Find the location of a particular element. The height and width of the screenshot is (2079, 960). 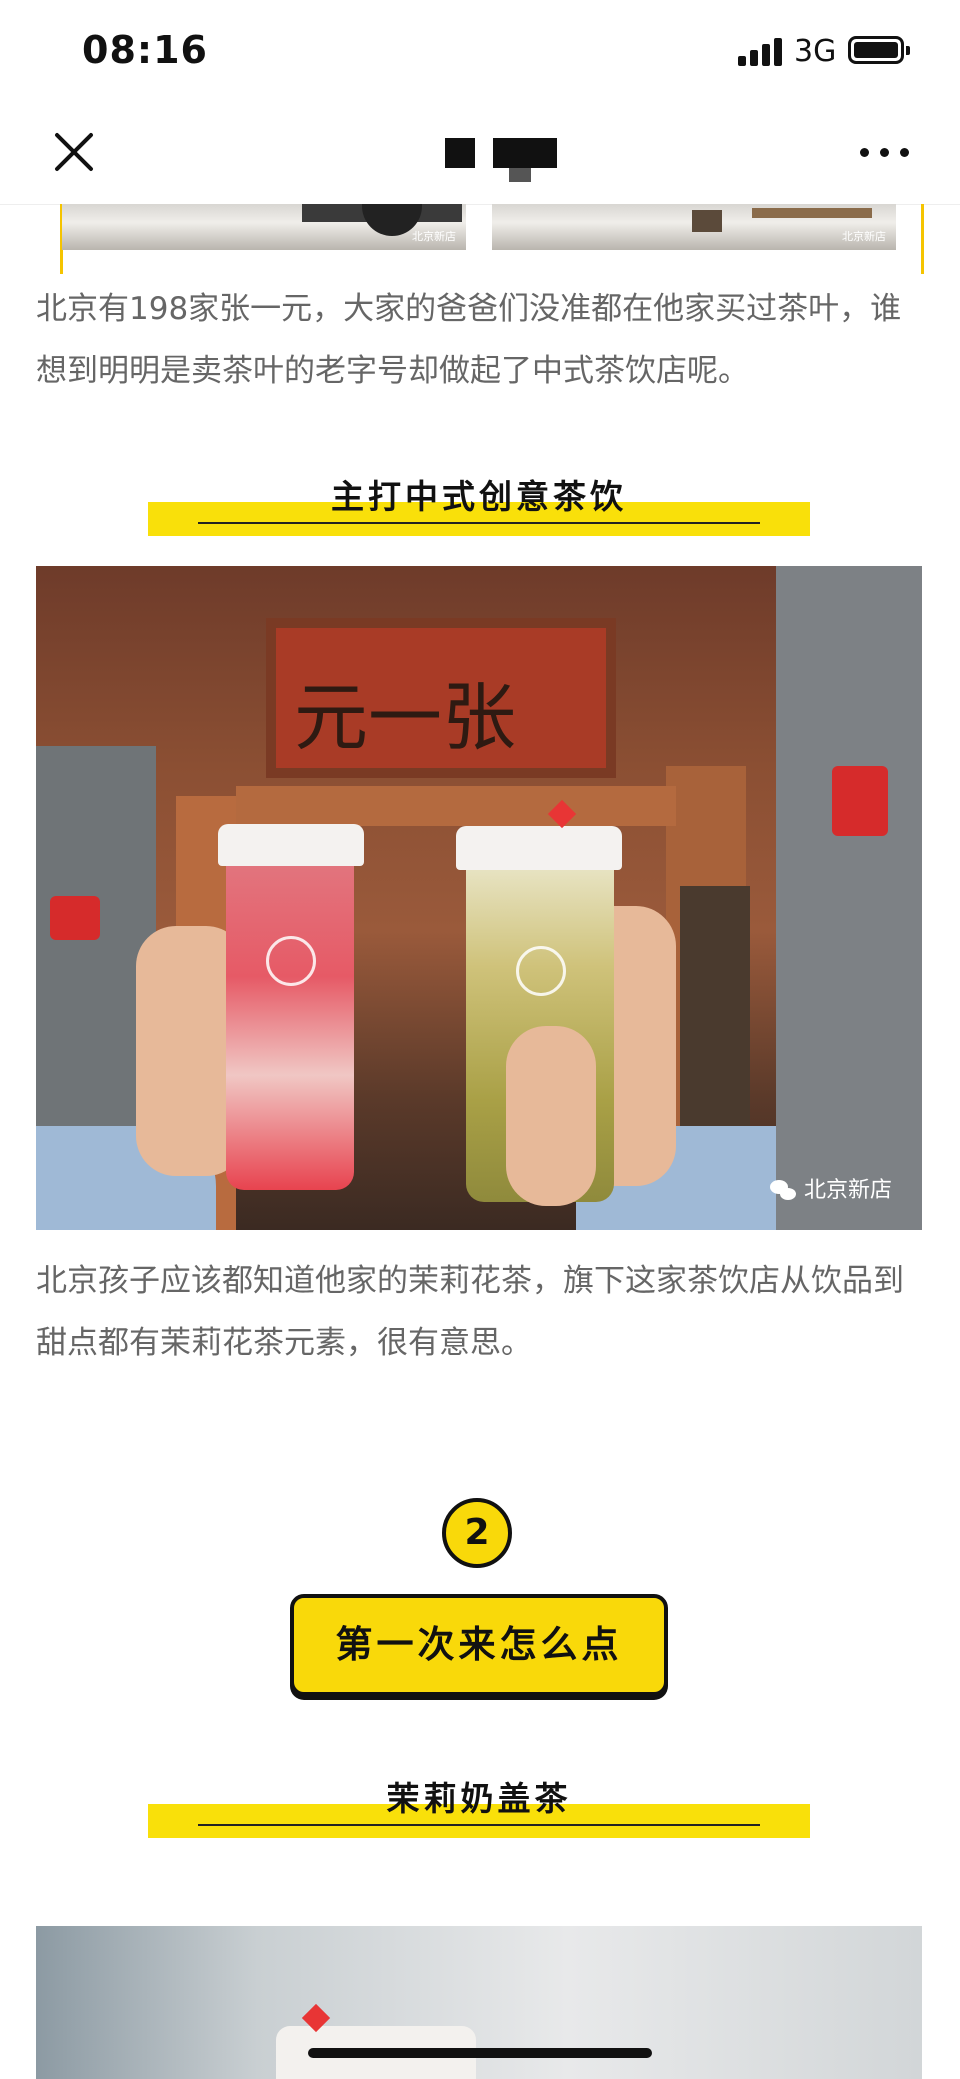

section-heading-text: 茉莉奶盖茶 is located at coordinates (479, 1798).